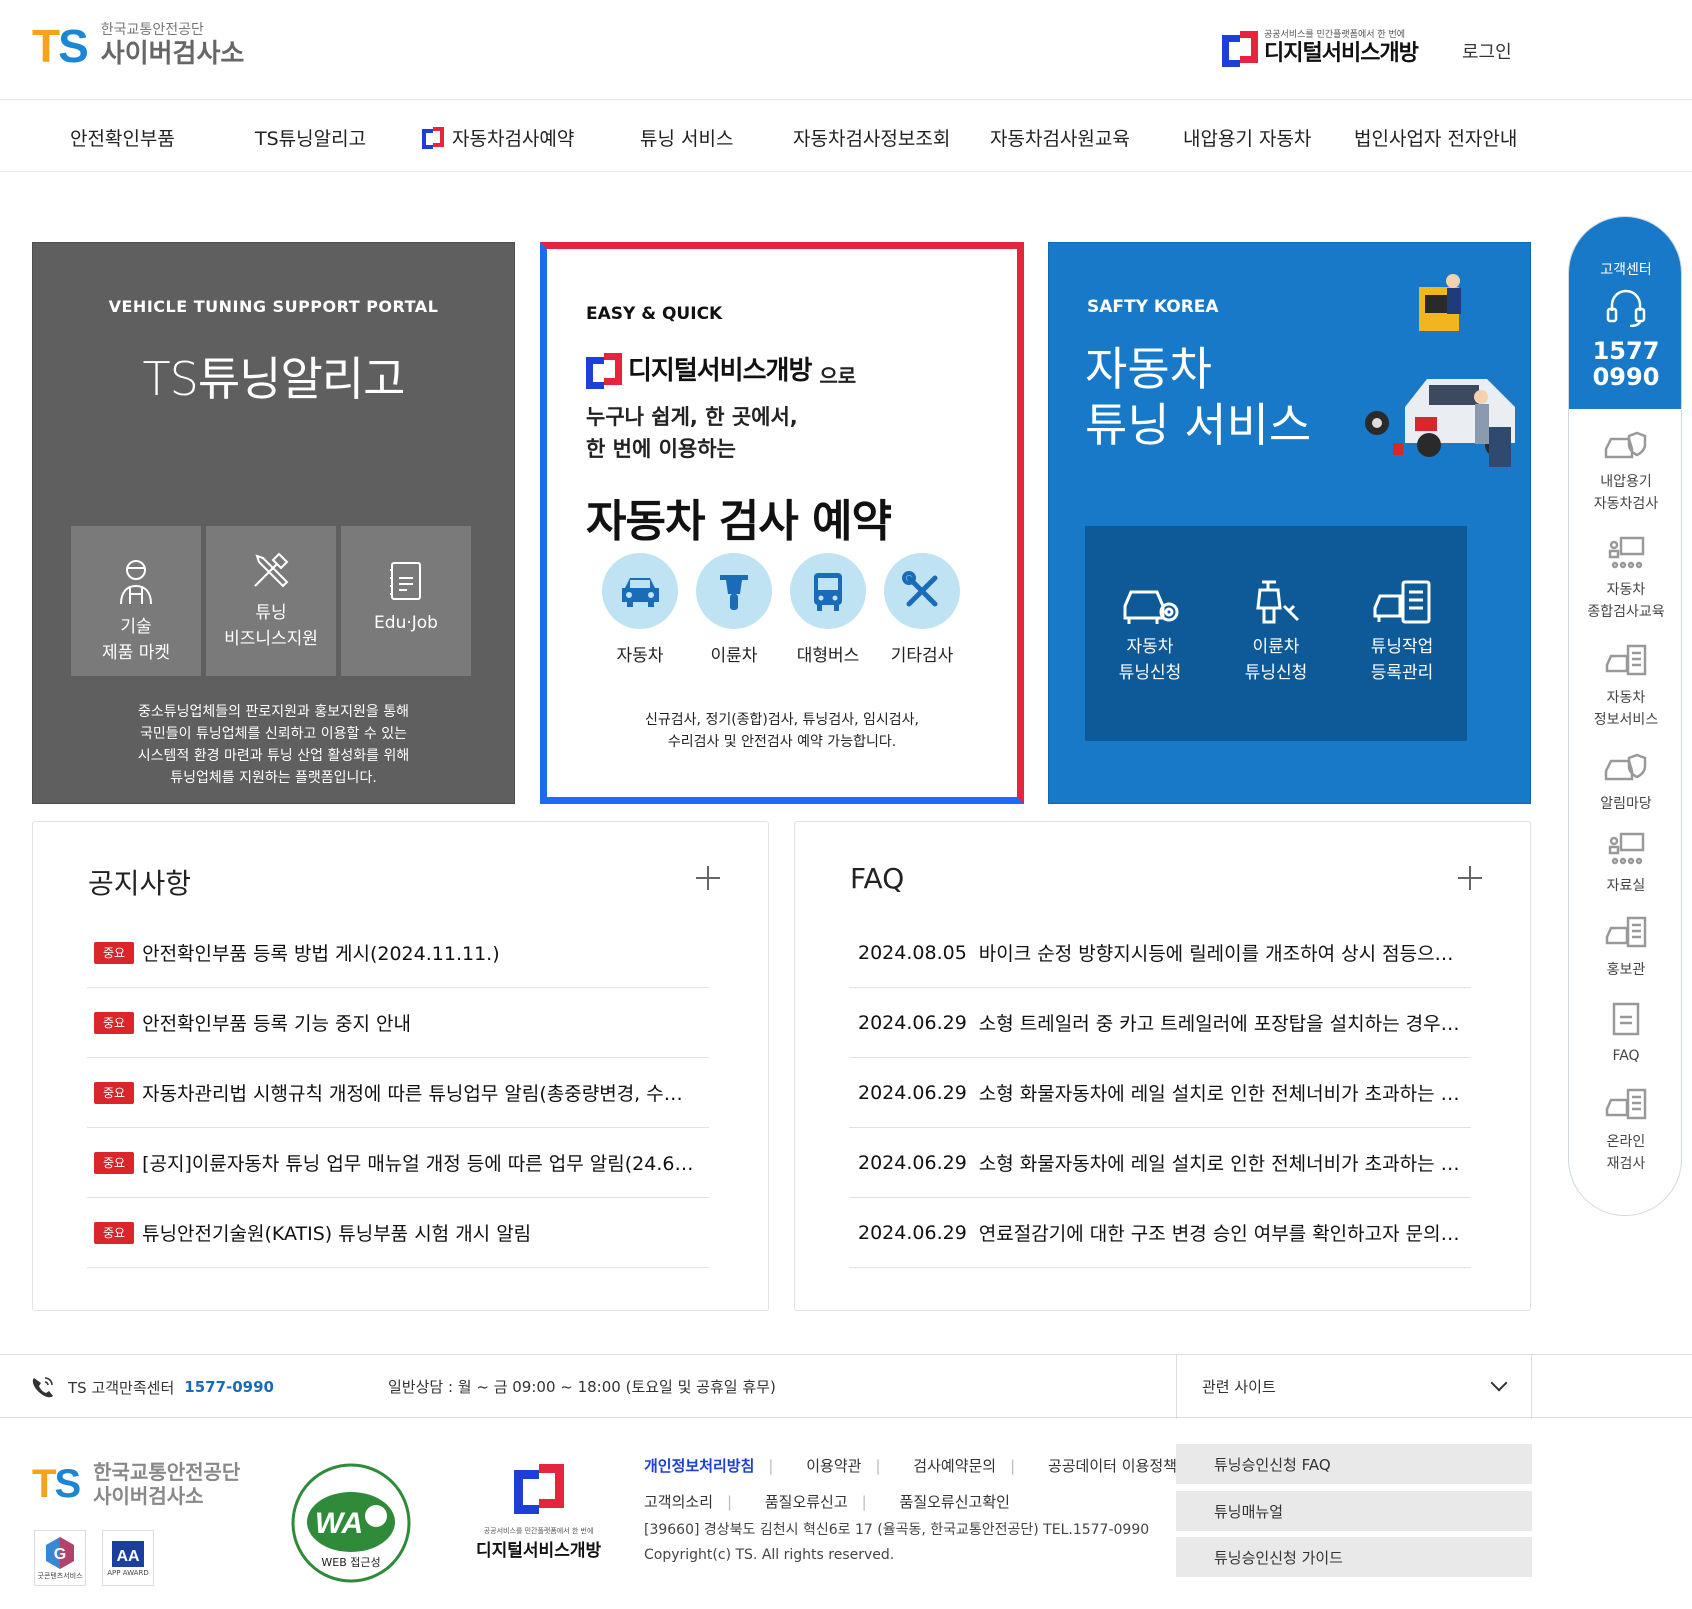 The image size is (1692, 1609). What do you see at coordinates (60, 46) in the screenshot?
I see `ts-logo-mark: TS` at bounding box center [60, 46].